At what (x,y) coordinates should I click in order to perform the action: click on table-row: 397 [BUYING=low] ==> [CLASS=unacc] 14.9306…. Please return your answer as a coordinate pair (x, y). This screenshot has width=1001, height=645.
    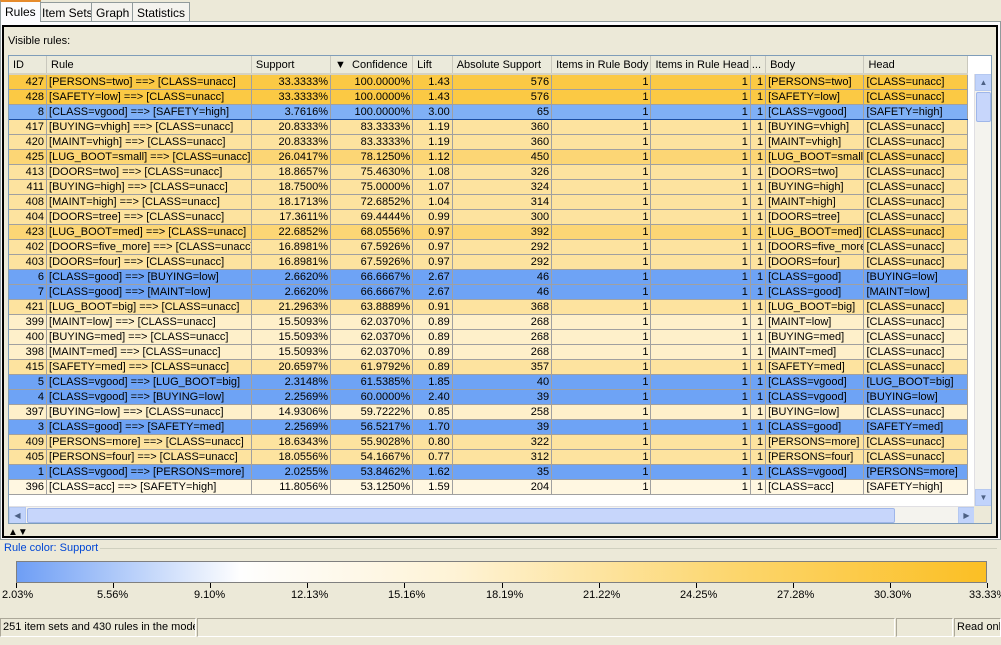
    Looking at the image, I should click on (488, 412).